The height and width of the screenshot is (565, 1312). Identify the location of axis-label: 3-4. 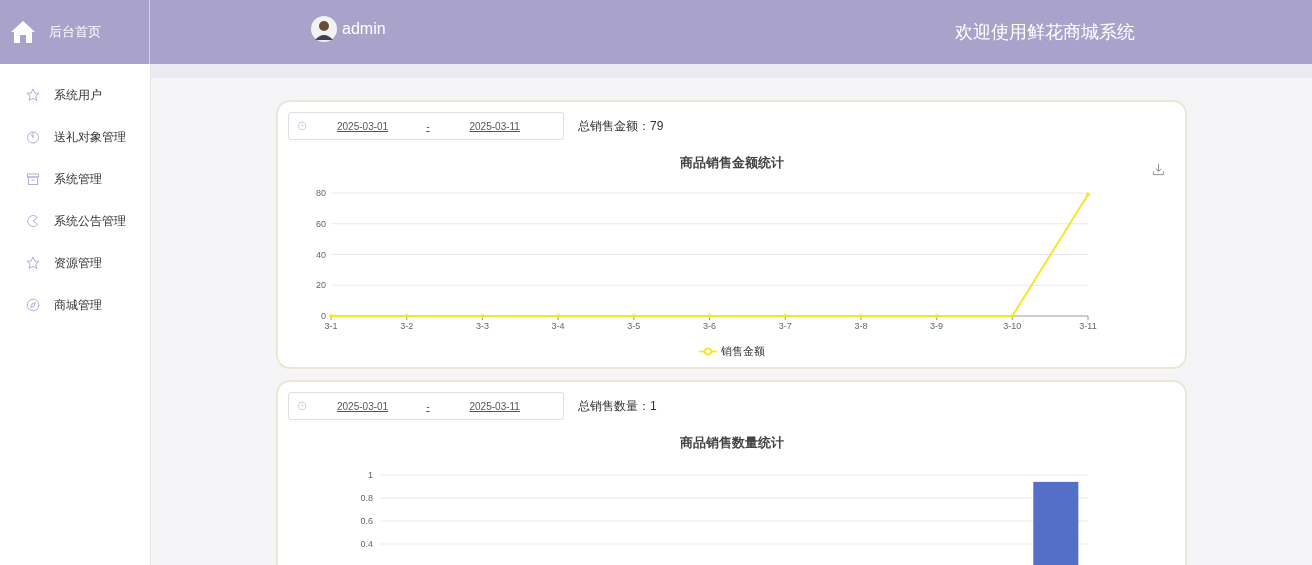
(558, 326).